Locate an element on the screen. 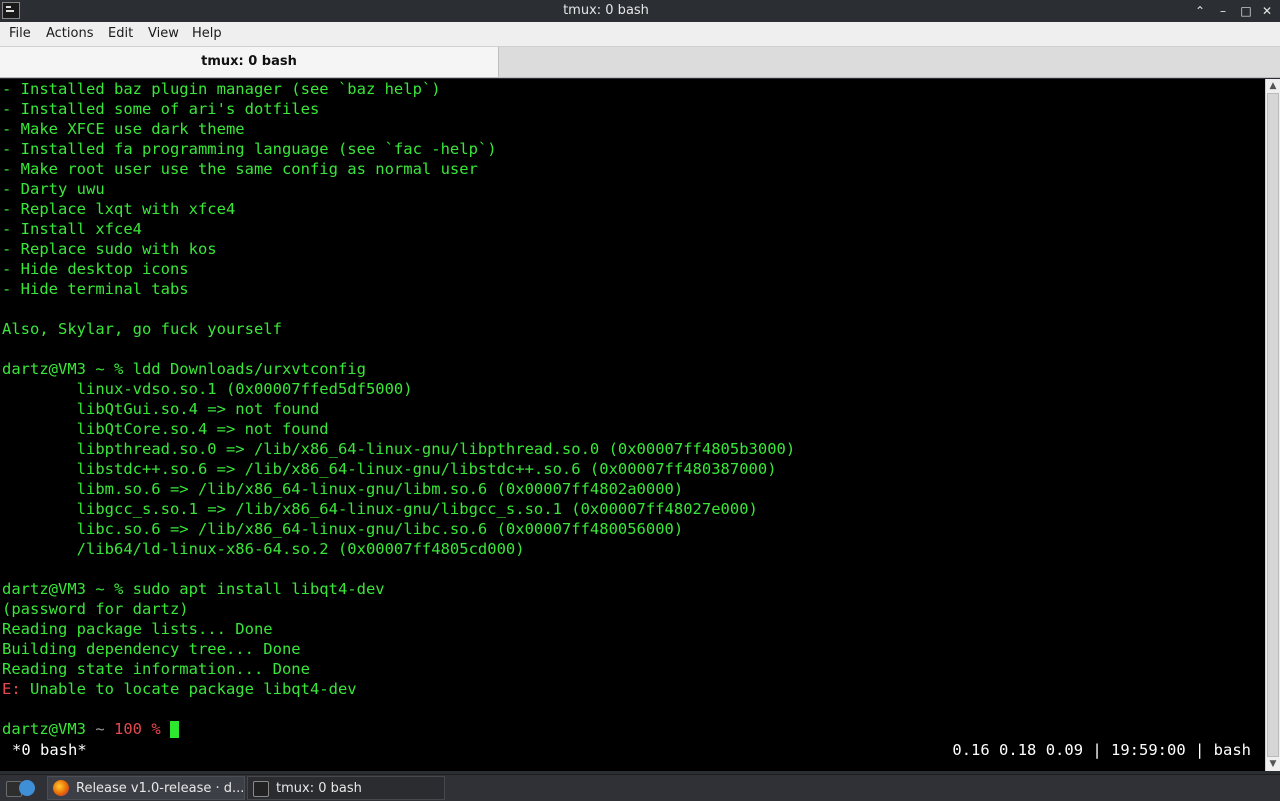  tmux-window-label: *0 bash* is located at coordinates (49, 750).